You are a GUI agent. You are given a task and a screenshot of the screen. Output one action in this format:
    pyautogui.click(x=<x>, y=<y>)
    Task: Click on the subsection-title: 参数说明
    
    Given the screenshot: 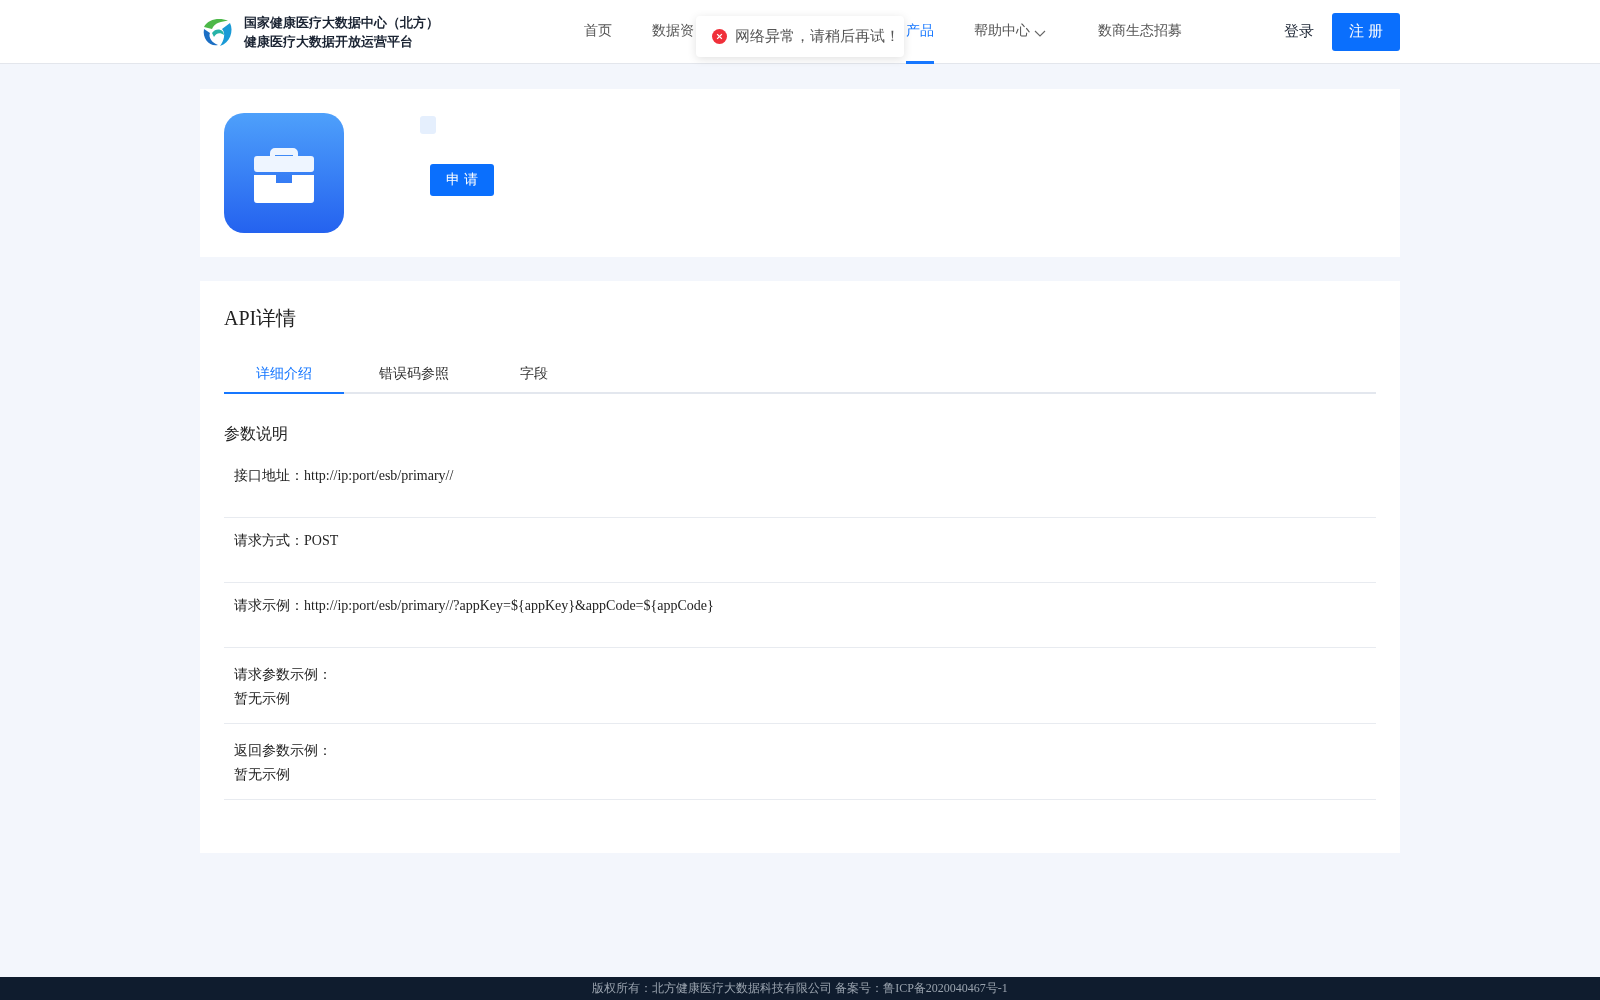 What is the action you would take?
    pyautogui.click(x=256, y=434)
    